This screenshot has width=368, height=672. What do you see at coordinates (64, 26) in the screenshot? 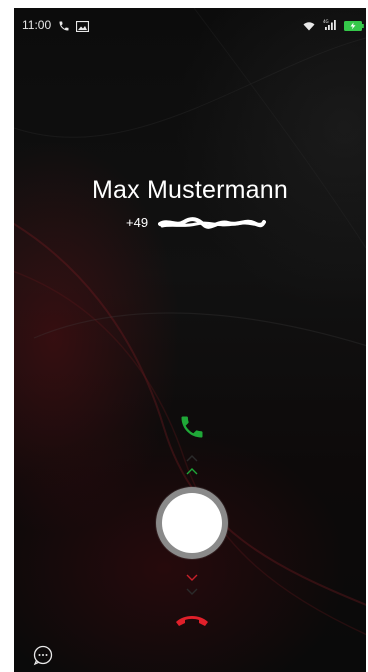
I see `phone-call-icon` at bounding box center [64, 26].